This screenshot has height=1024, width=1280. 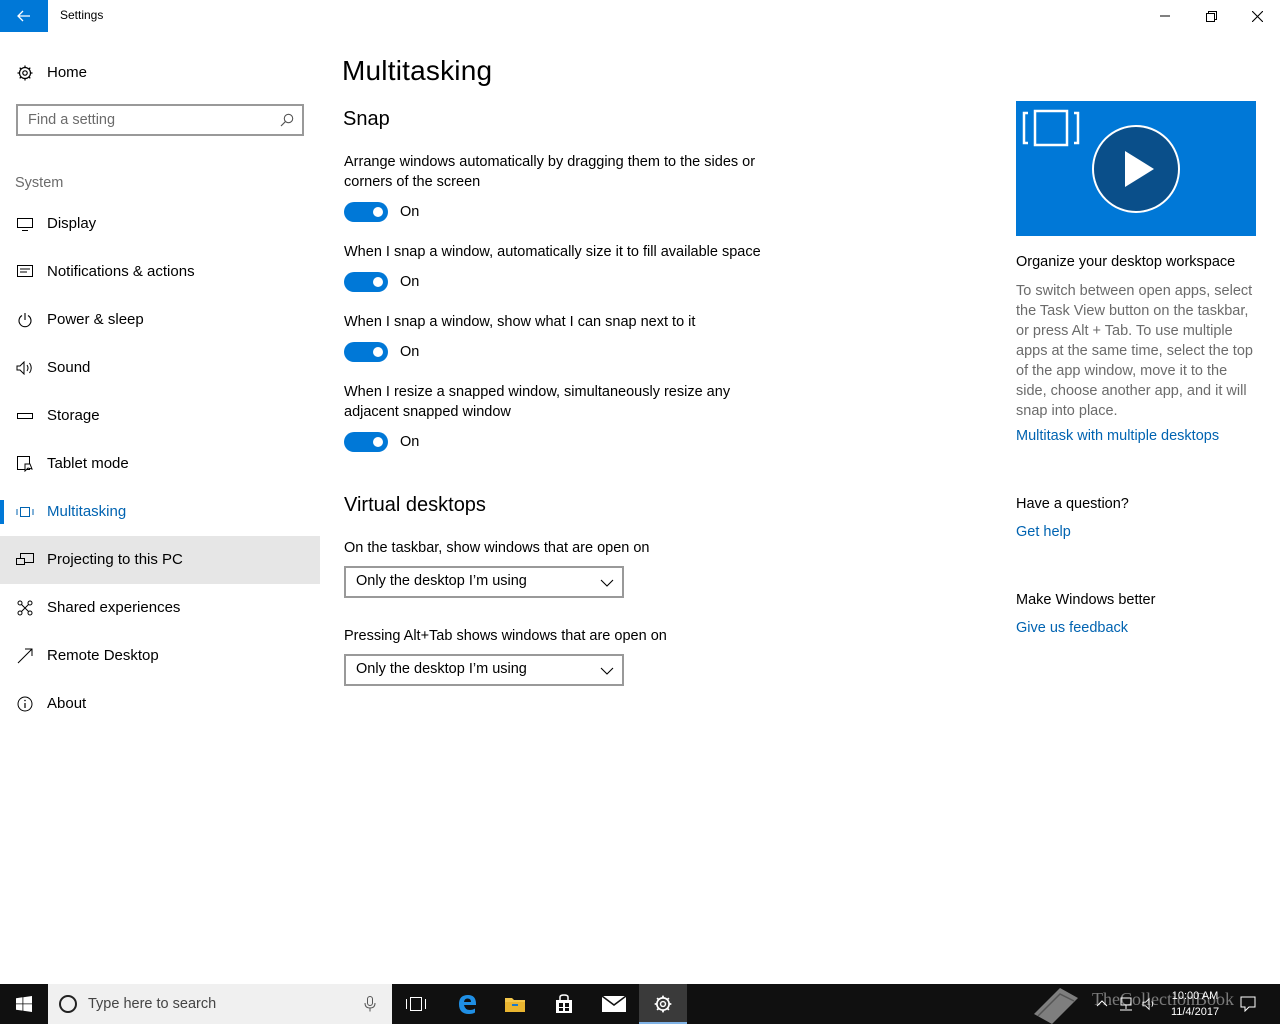 What do you see at coordinates (366, 442) in the screenshot?
I see `snap-resize-adjacent-toggle` at bounding box center [366, 442].